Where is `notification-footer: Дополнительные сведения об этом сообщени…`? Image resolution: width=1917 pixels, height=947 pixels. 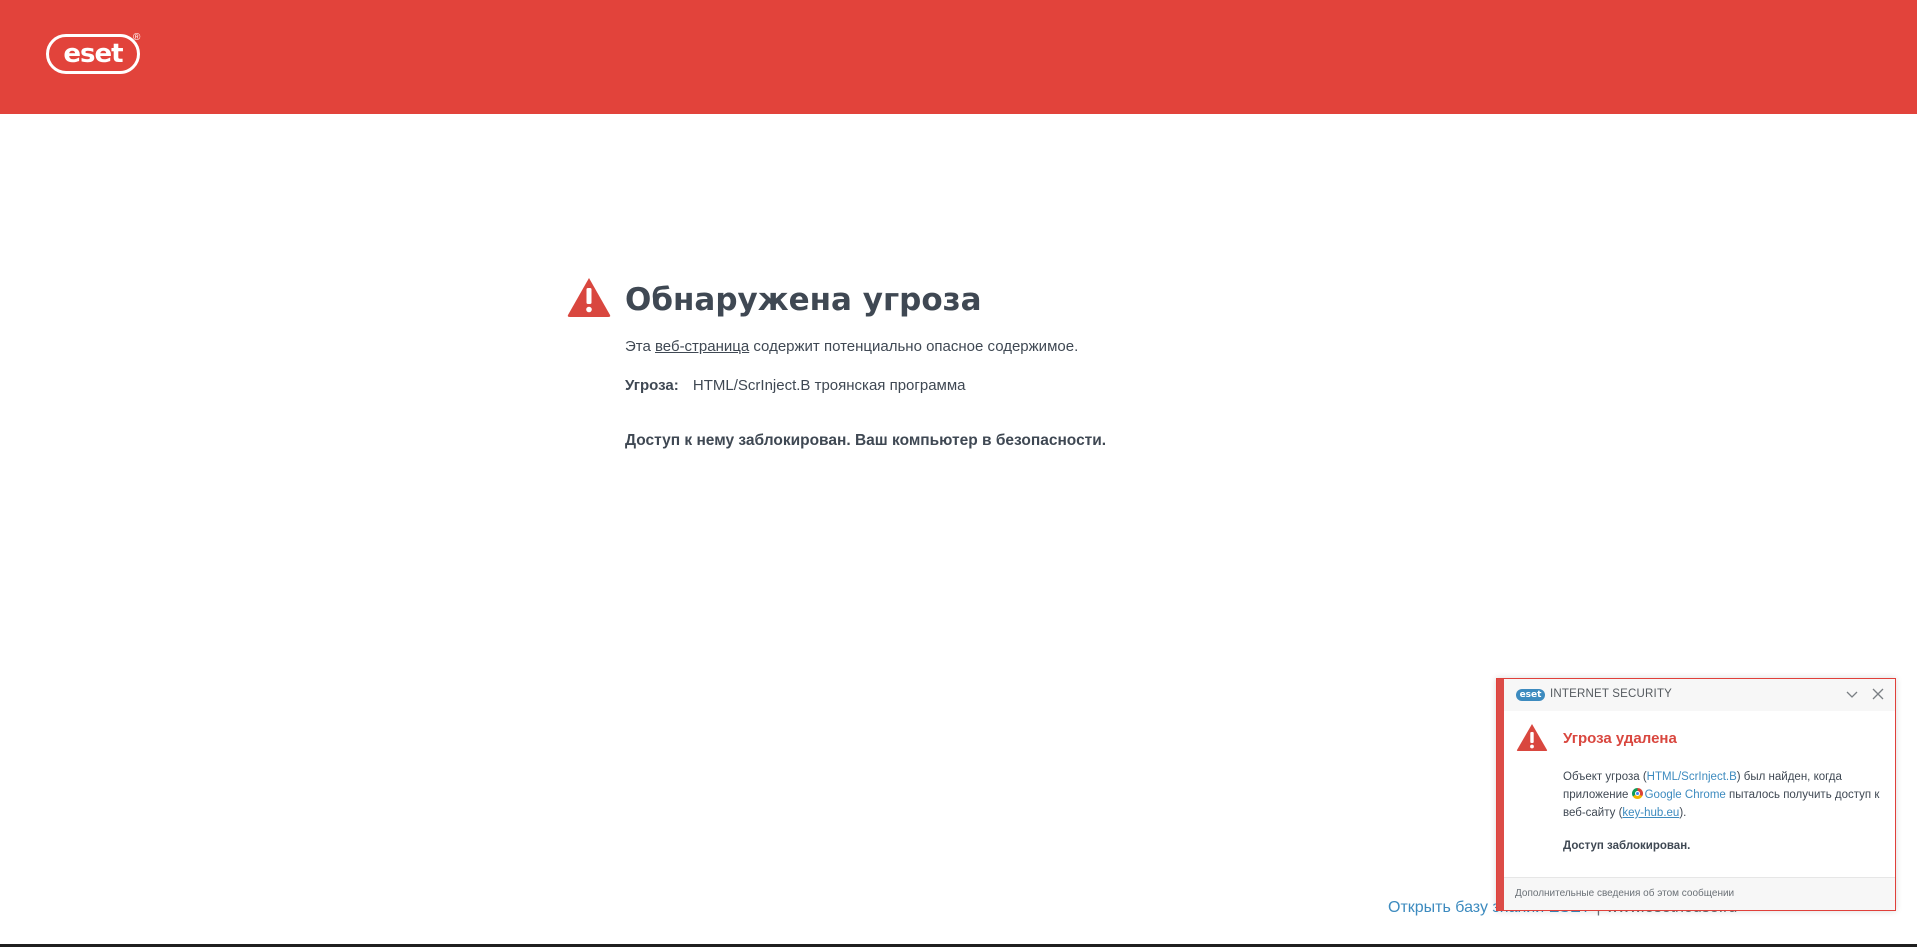 notification-footer: Дополнительные сведения об этом сообщени… is located at coordinates (1699, 893).